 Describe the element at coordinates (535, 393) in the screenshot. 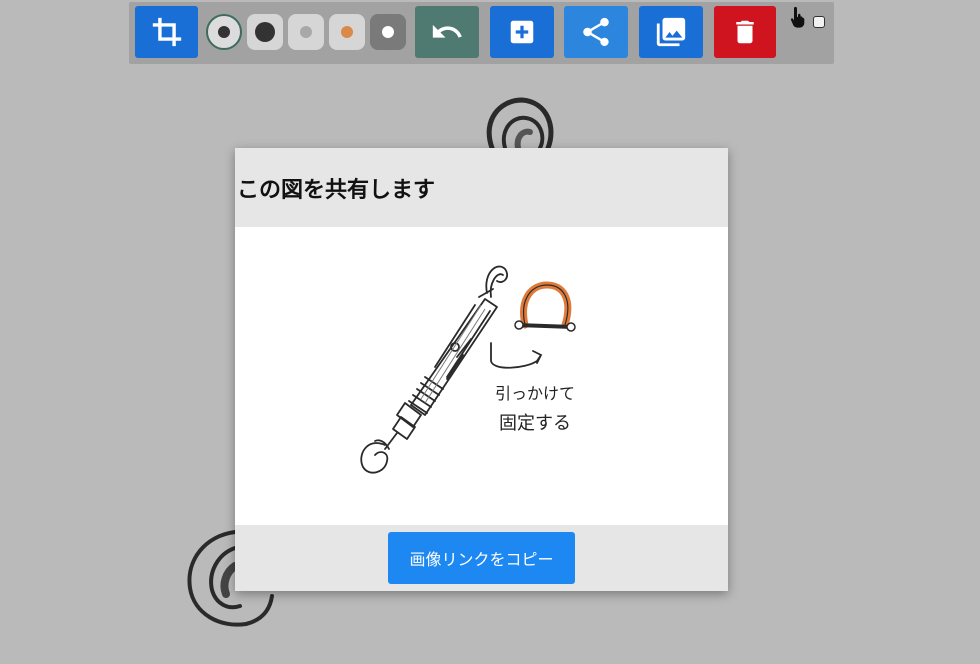

I see `annotation-line1: 引っかけて` at that location.